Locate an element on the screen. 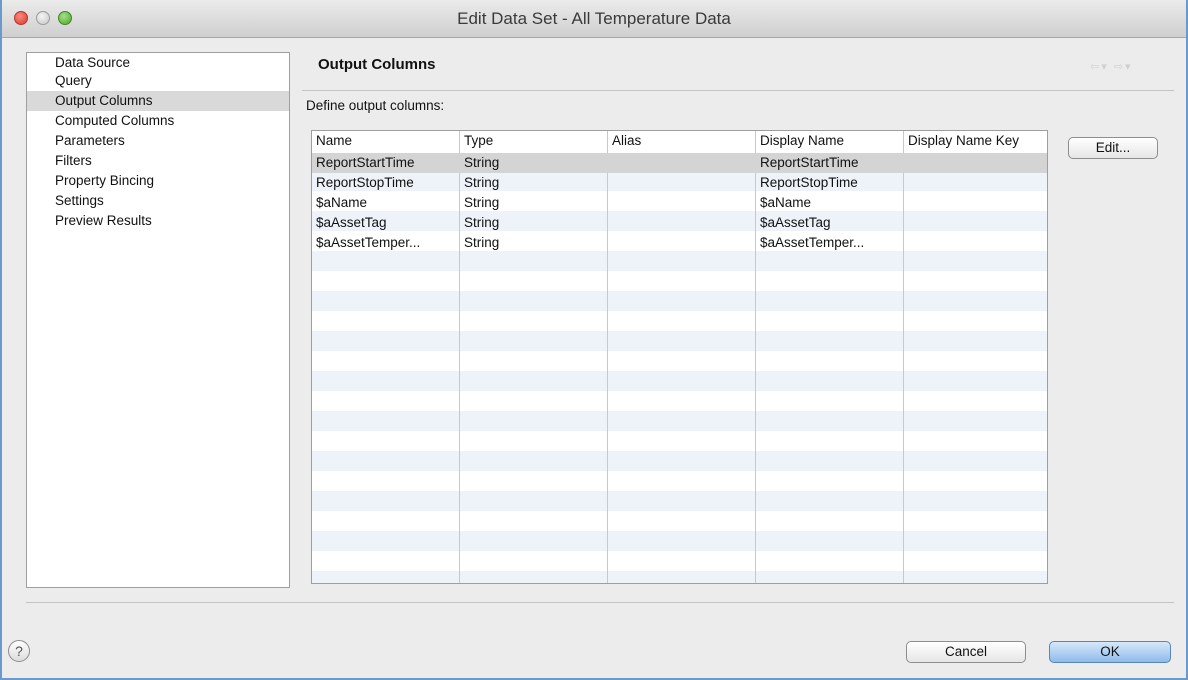 The width and height of the screenshot is (1188, 680). ok-button: OK is located at coordinates (1110, 652).